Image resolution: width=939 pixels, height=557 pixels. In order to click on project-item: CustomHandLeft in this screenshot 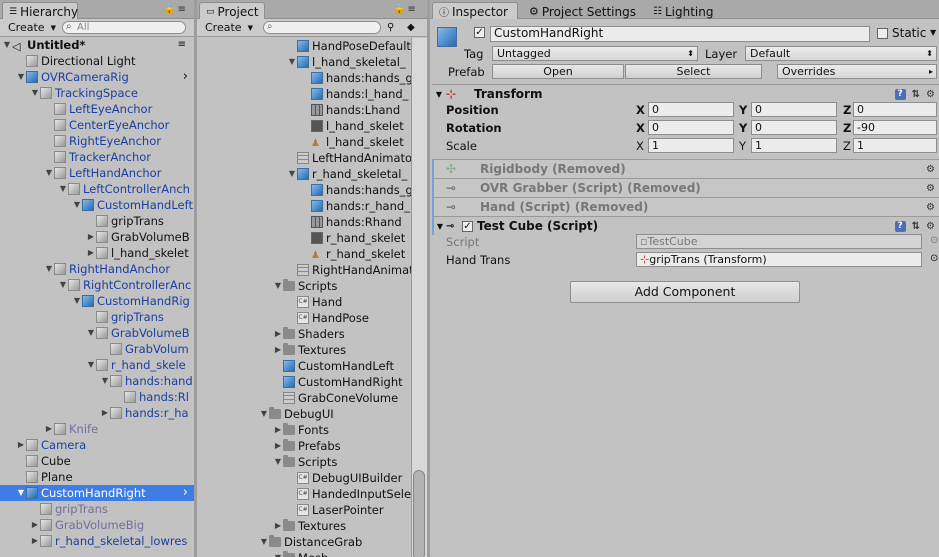, I will do `click(312, 366)`.